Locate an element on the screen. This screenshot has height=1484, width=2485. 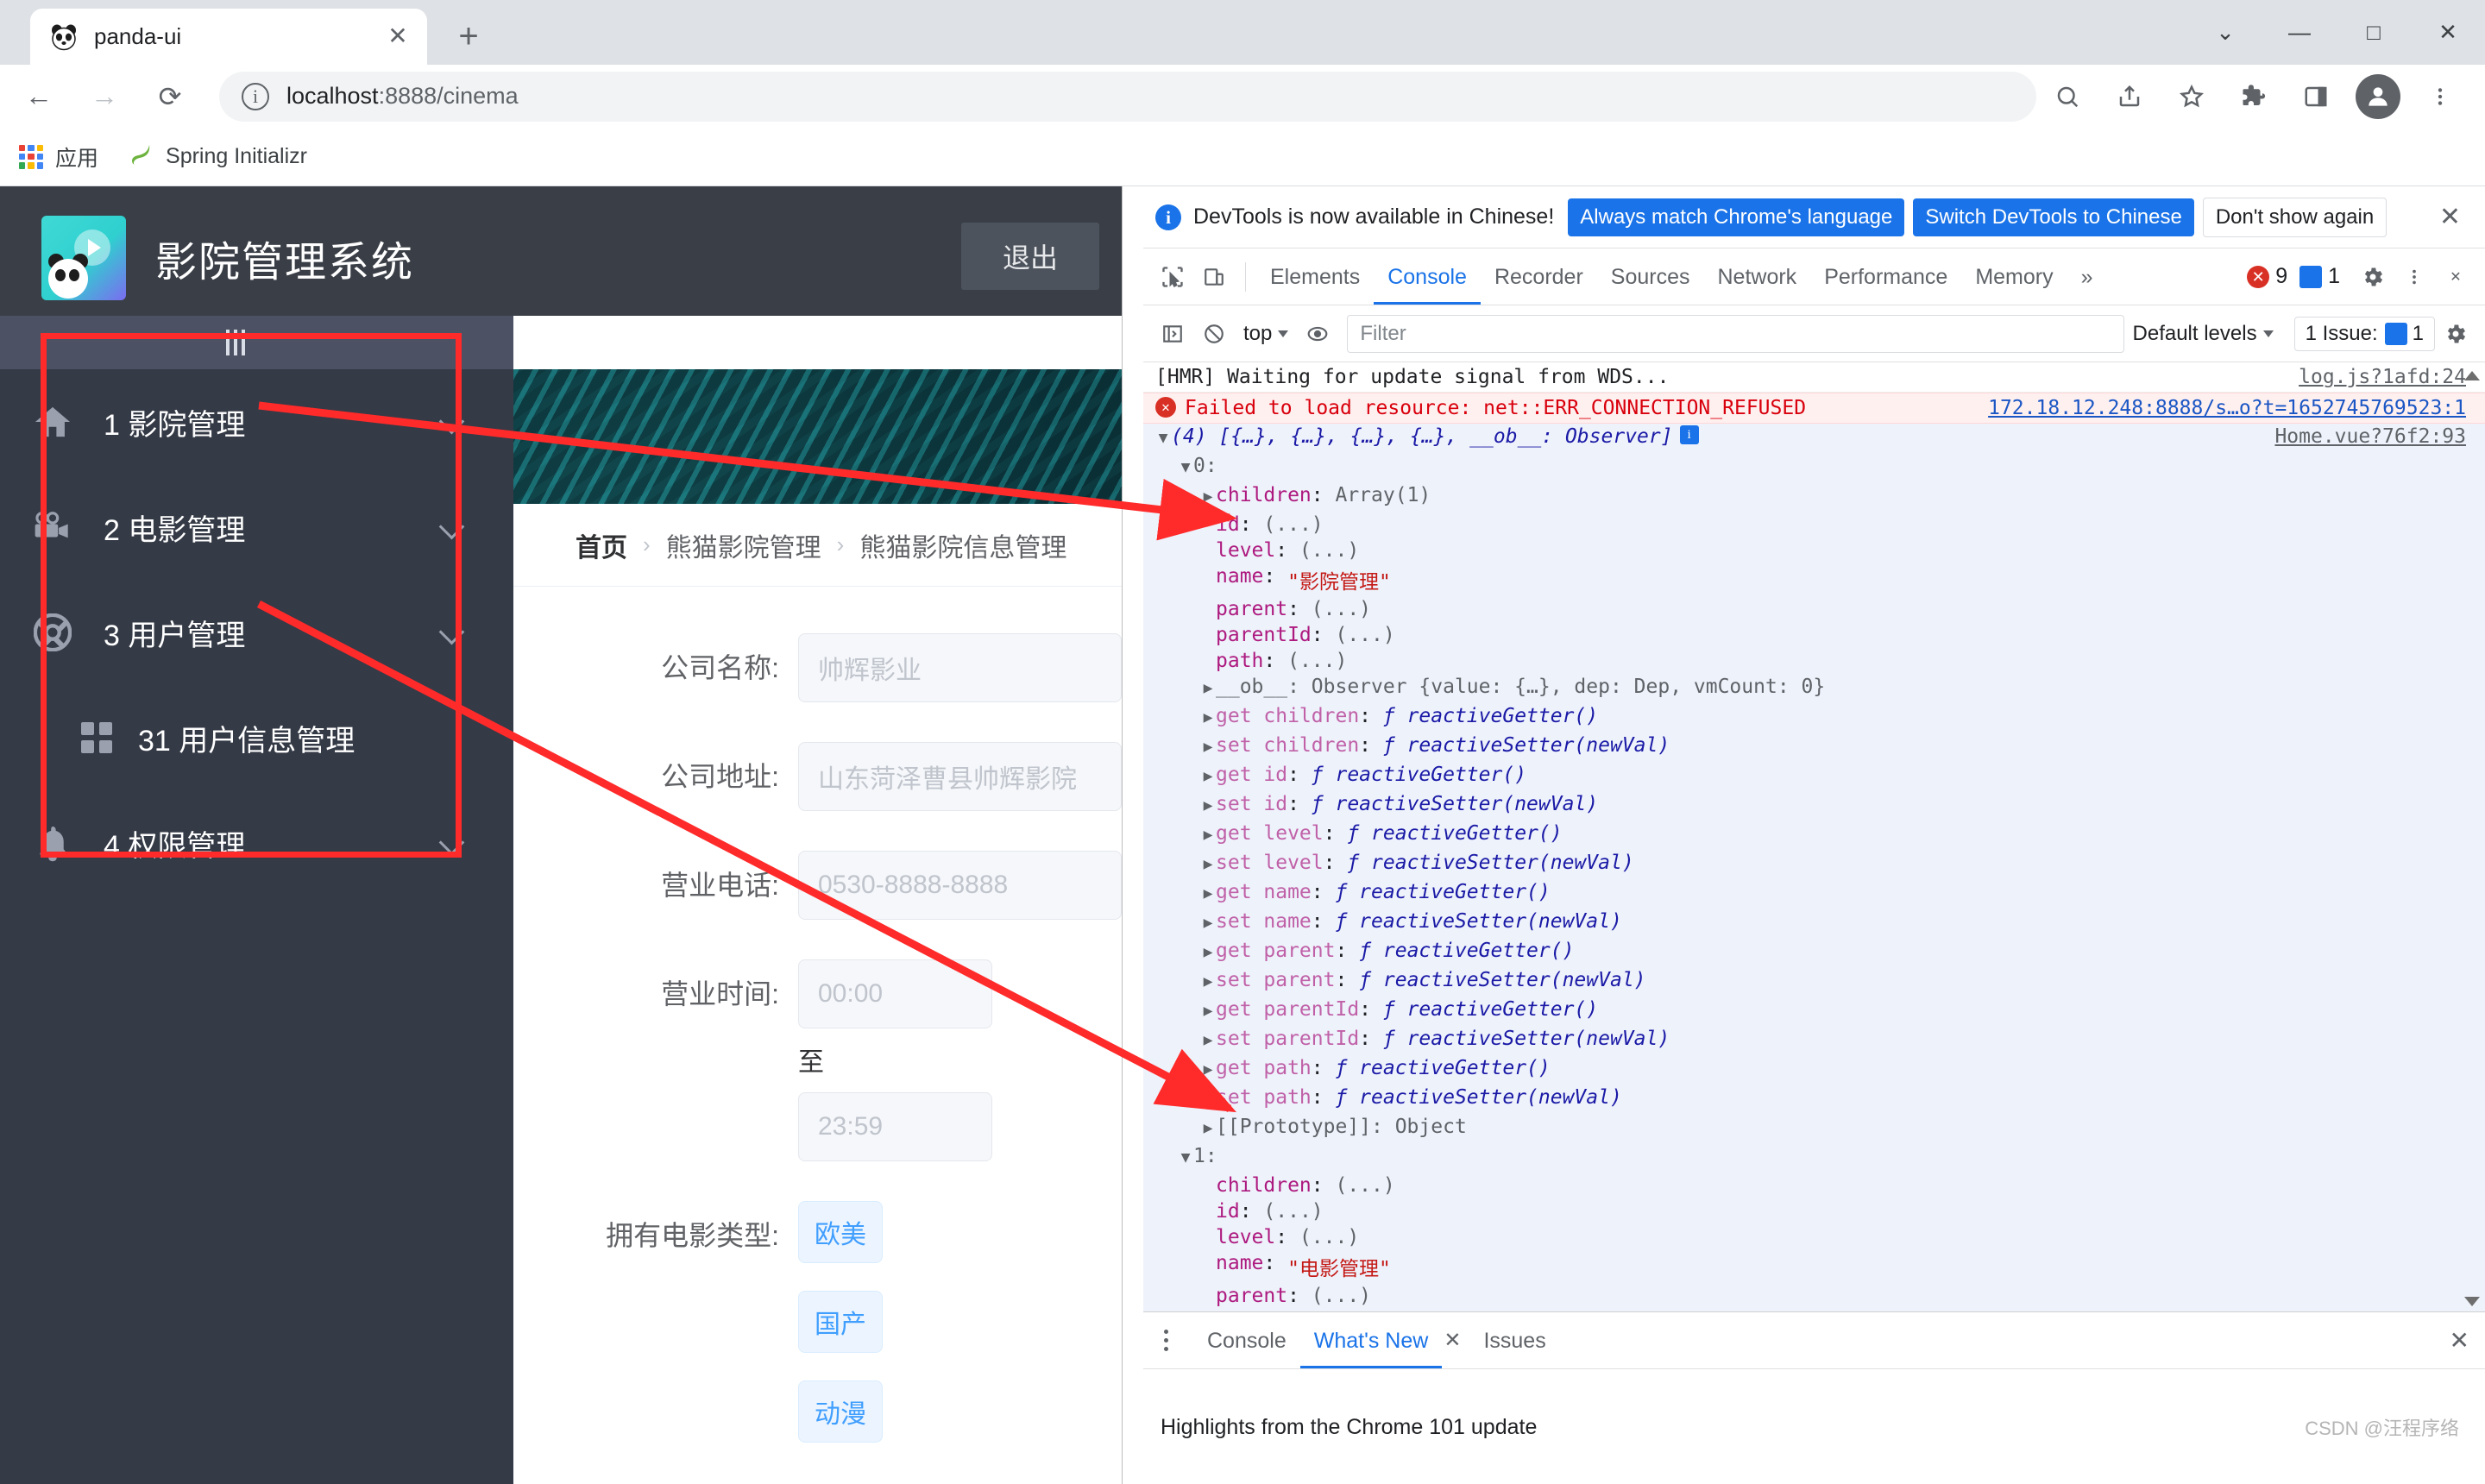
execution-context-select: top is located at coordinates (1266, 334).